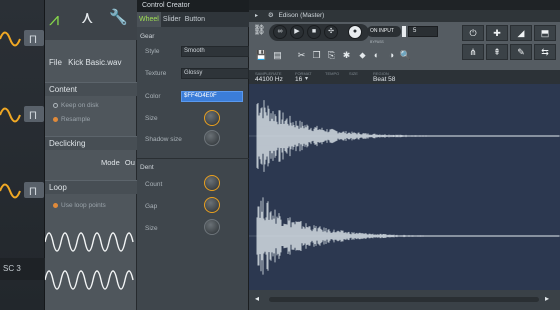  Describe the element at coordinates (83, 205) in the screenshot. I see `use-loop-points-label: Use loop points` at that location.